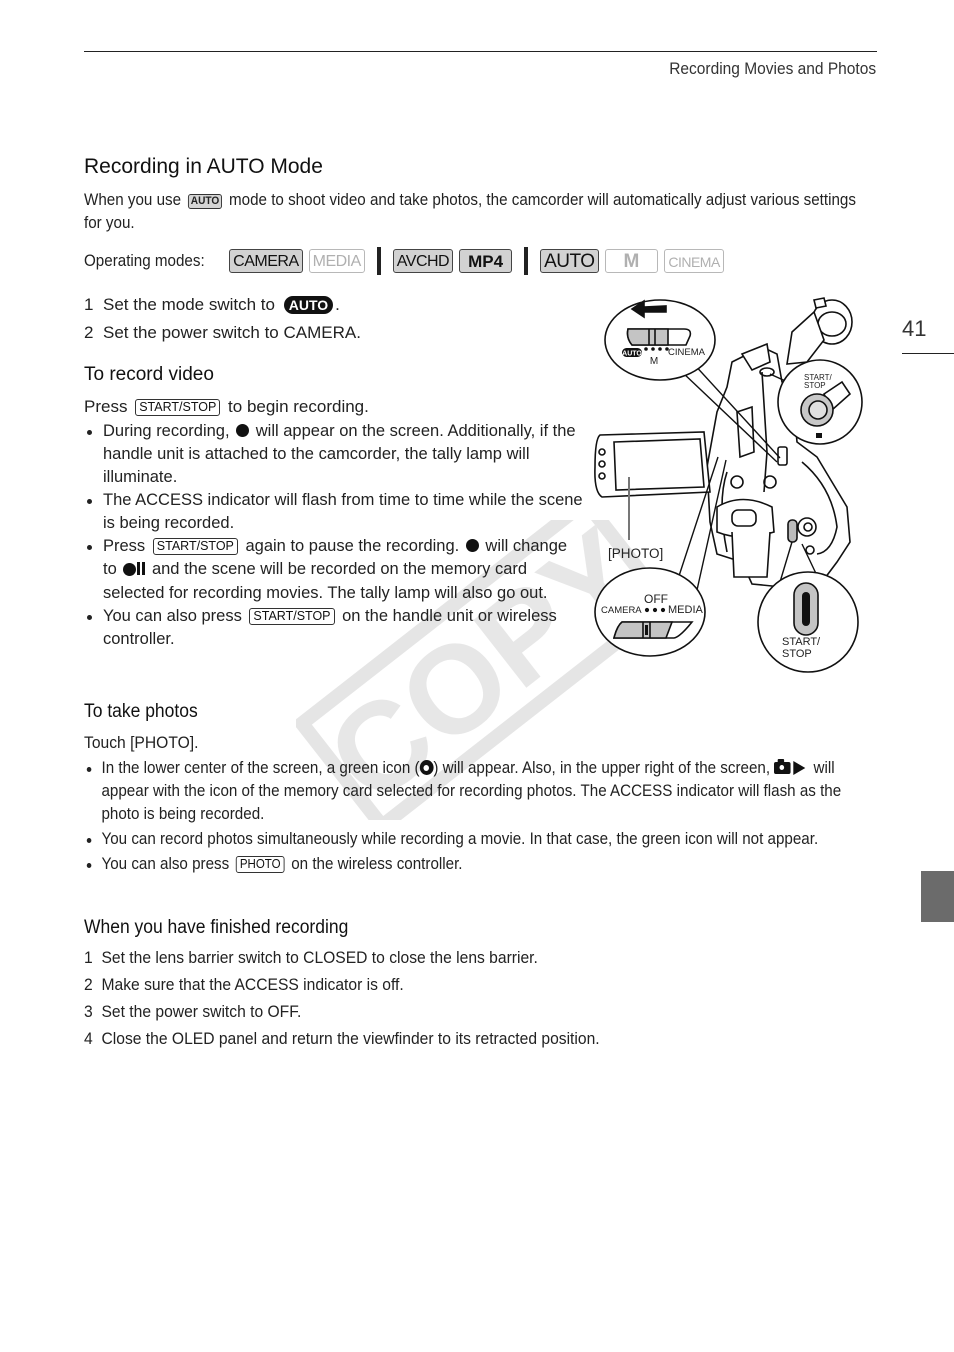 The height and width of the screenshot is (1352, 954). Describe the element at coordinates (914, 328) in the screenshot. I see `page-number: 41` at that location.